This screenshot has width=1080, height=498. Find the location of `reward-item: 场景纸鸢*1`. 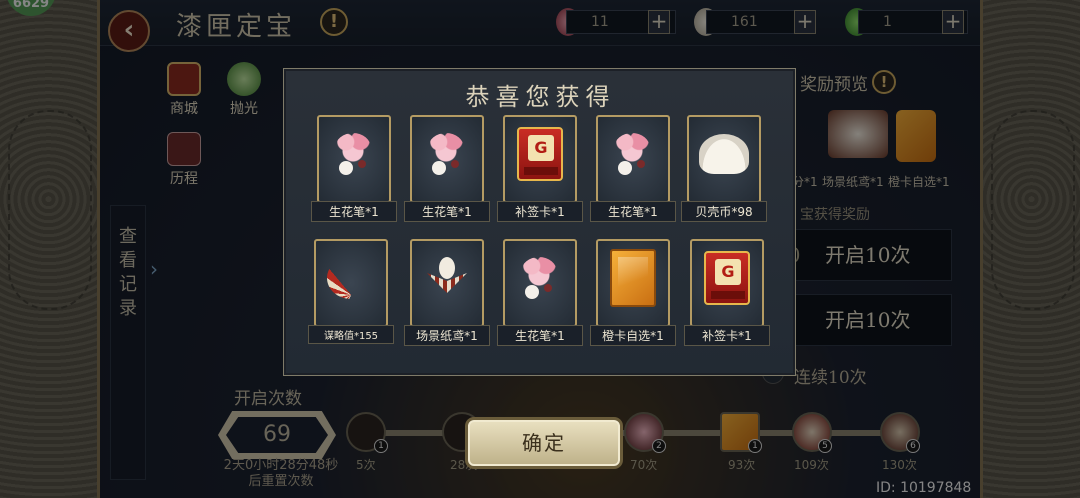

reward-item: 场景纸鸢*1 is located at coordinates (447, 292).